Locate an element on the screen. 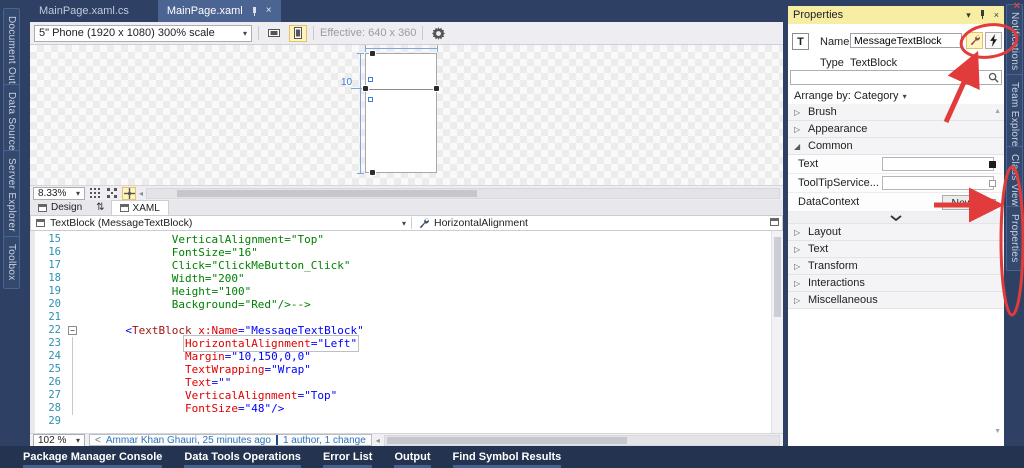  code-line: 17 Click="ClickMeButton_Click" is located at coordinates (409, 265).